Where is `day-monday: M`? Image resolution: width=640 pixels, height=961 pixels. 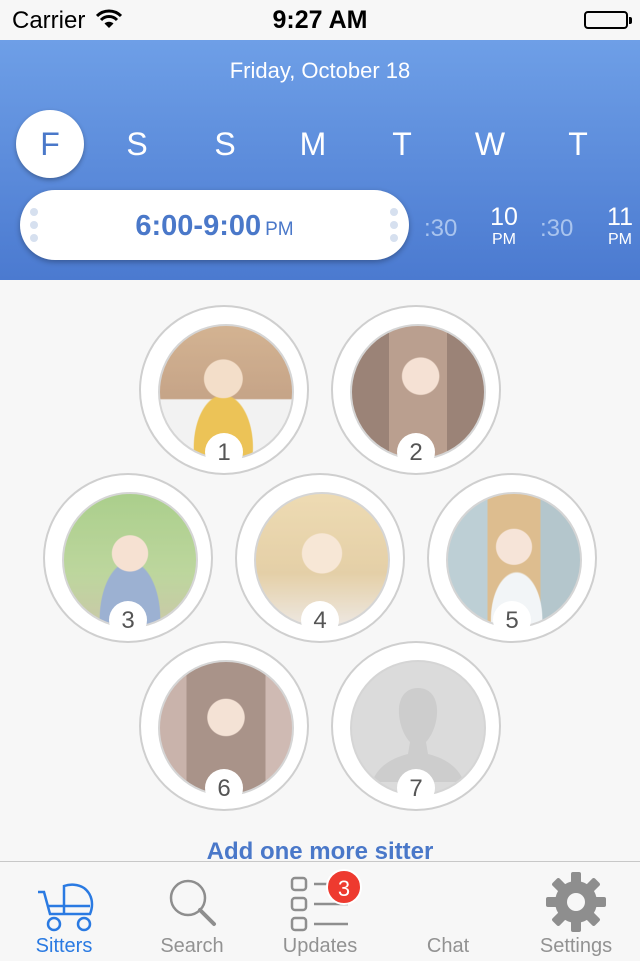
day-monday: M is located at coordinates (313, 144).